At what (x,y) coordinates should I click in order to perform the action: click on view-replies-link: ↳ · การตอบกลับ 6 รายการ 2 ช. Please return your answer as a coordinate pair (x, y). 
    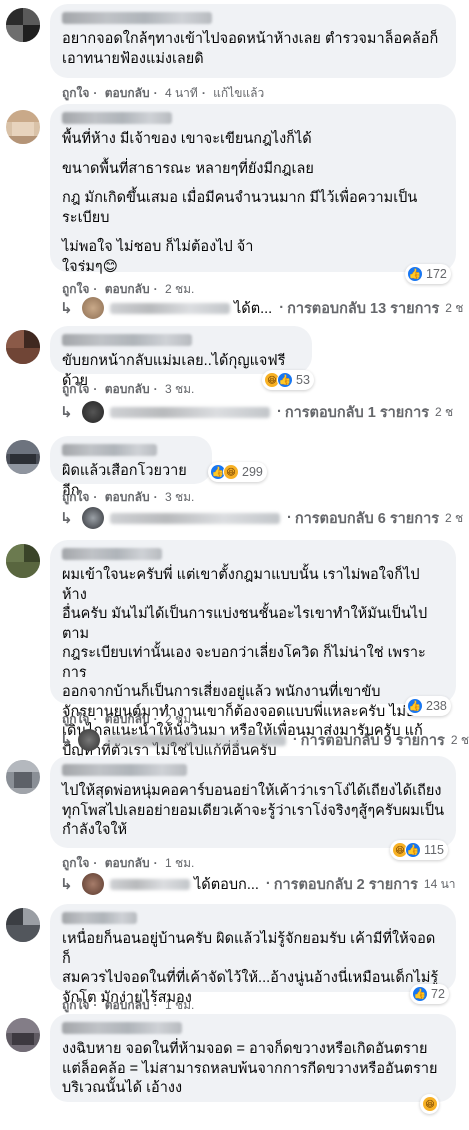
    Looking at the image, I should click on (264, 518).